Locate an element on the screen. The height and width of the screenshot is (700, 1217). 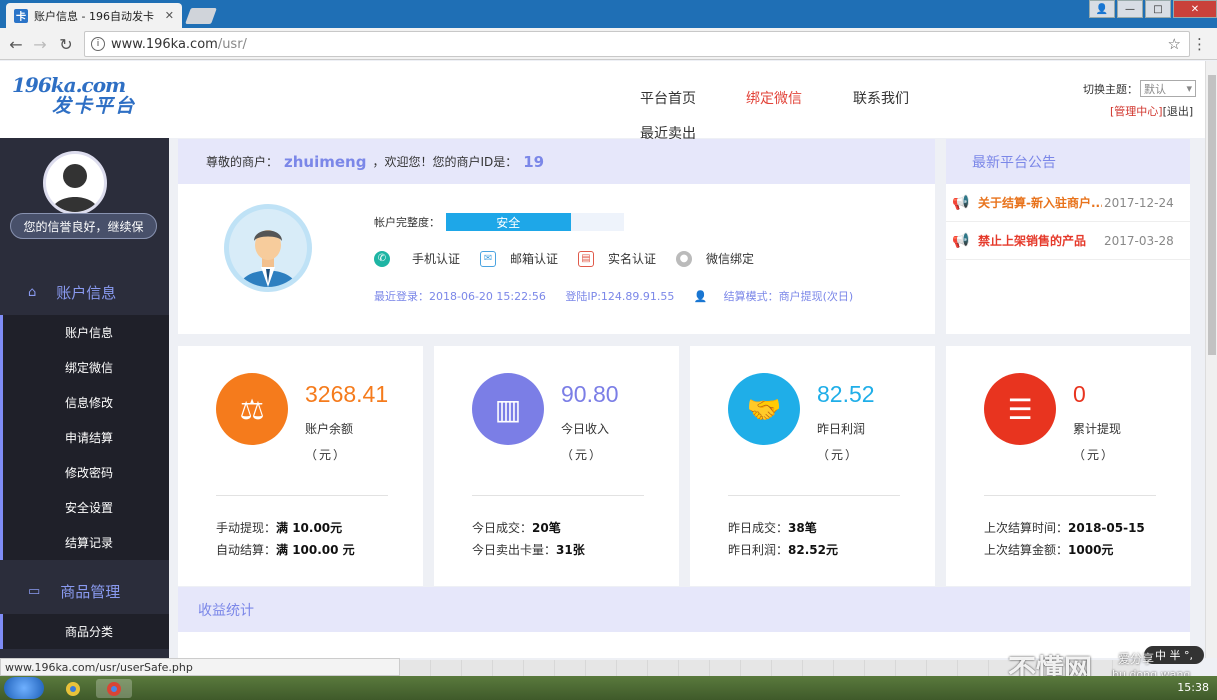
page-scrollbar is located at coordinates (1211, 359).